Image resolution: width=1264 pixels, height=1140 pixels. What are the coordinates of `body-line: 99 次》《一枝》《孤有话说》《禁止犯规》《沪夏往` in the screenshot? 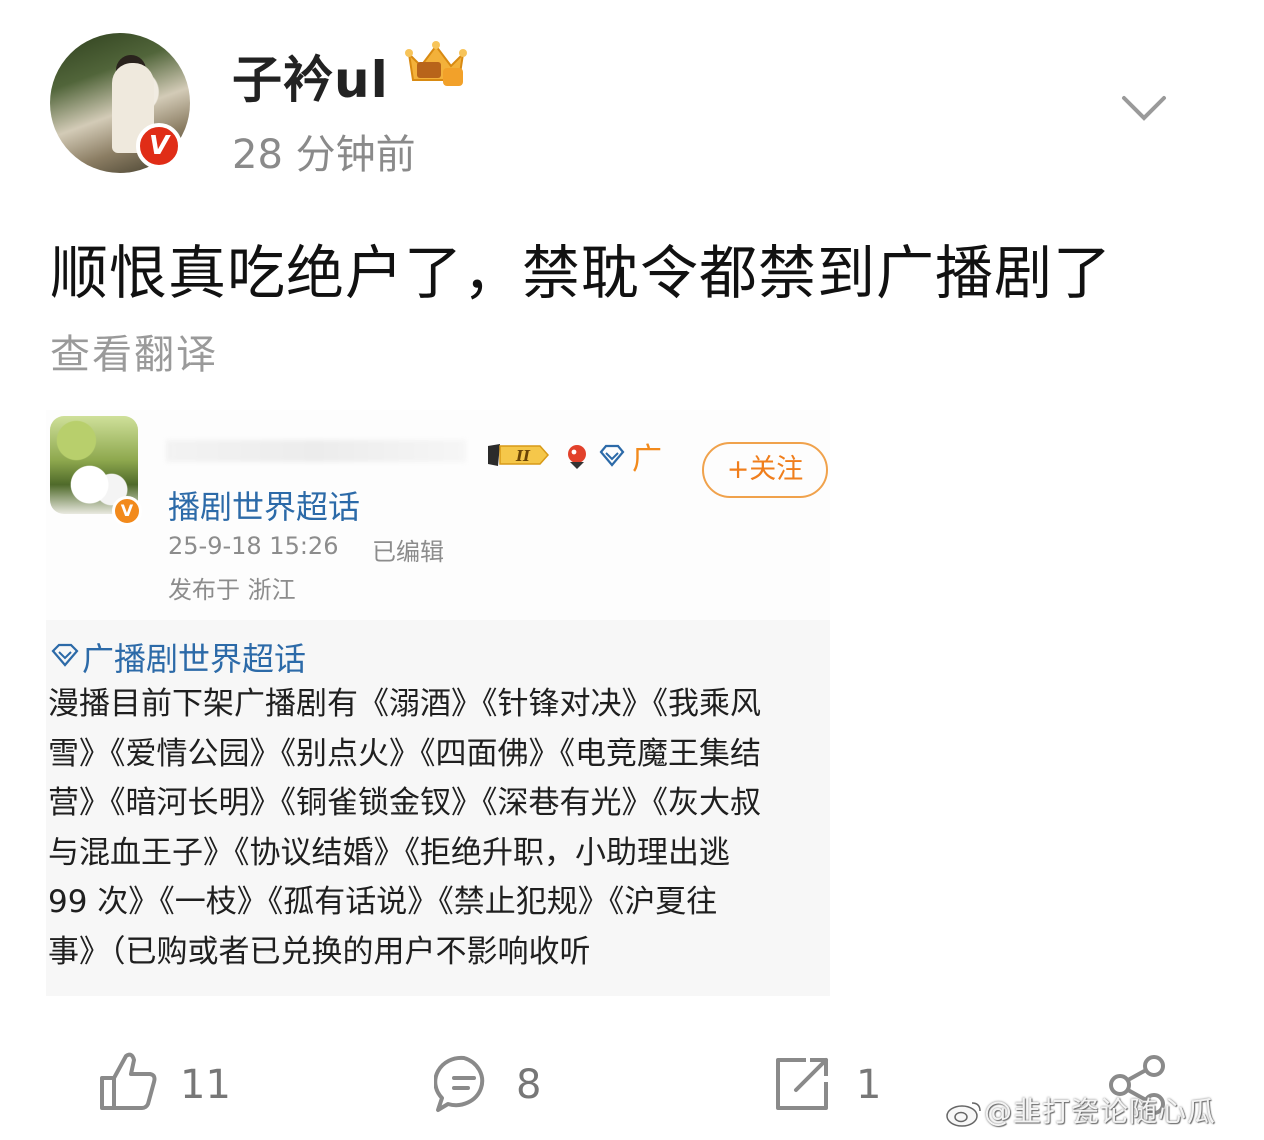 It's located at (383, 902).